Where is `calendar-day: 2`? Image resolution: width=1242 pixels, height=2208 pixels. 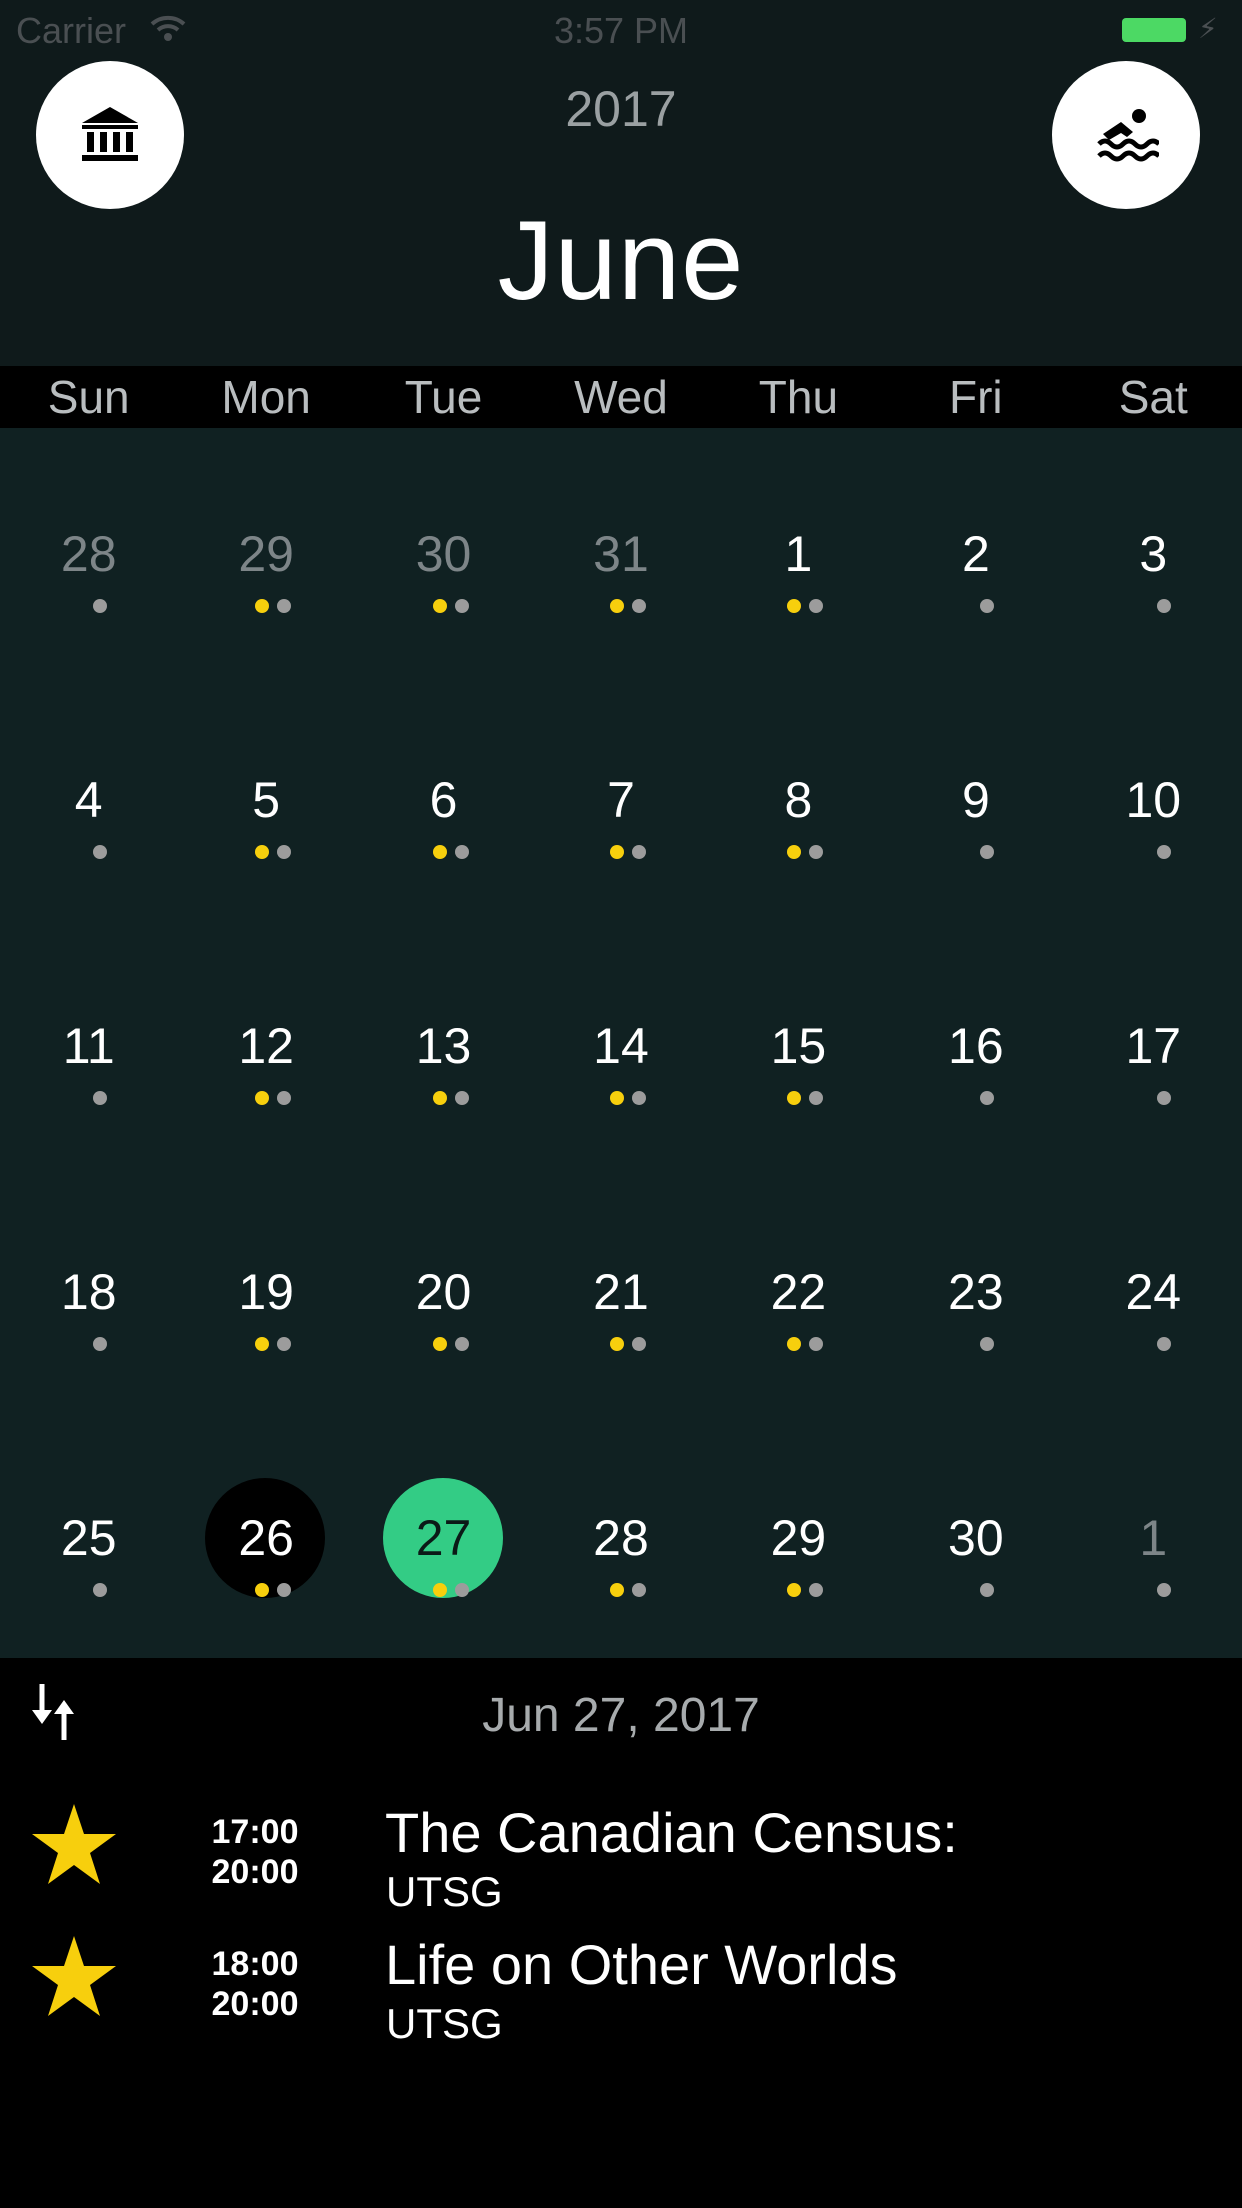 calendar-day: 2 is located at coordinates (975, 551).